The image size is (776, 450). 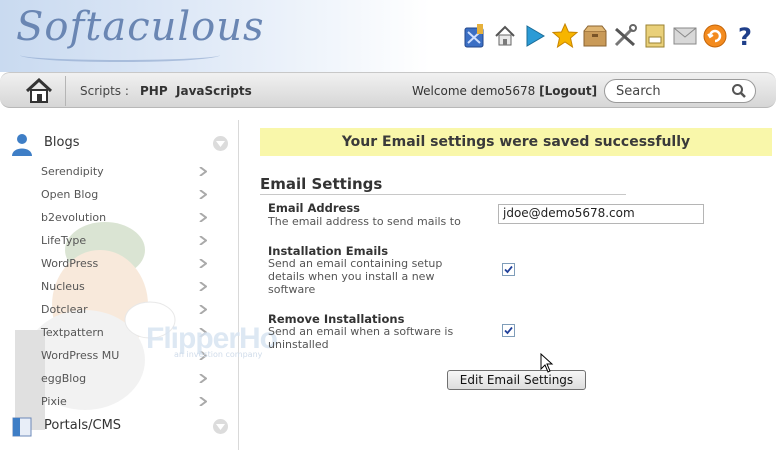 What do you see at coordinates (64, 240) in the screenshot?
I see `sidebar-item-label: LifeType` at bounding box center [64, 240].